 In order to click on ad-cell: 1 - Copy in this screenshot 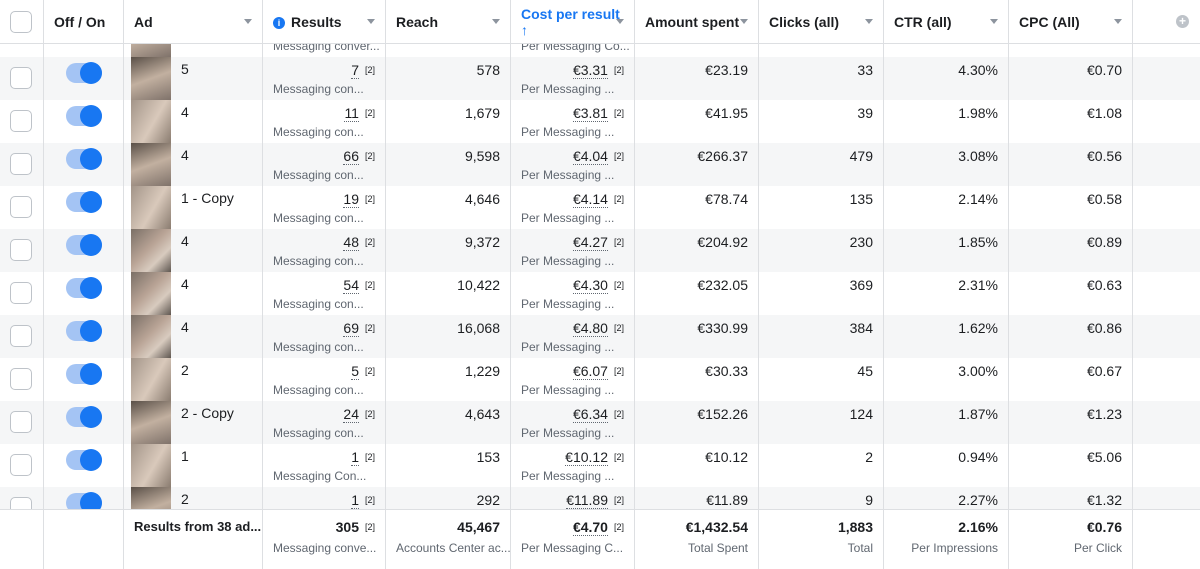, I will do `click(193, 207)`.